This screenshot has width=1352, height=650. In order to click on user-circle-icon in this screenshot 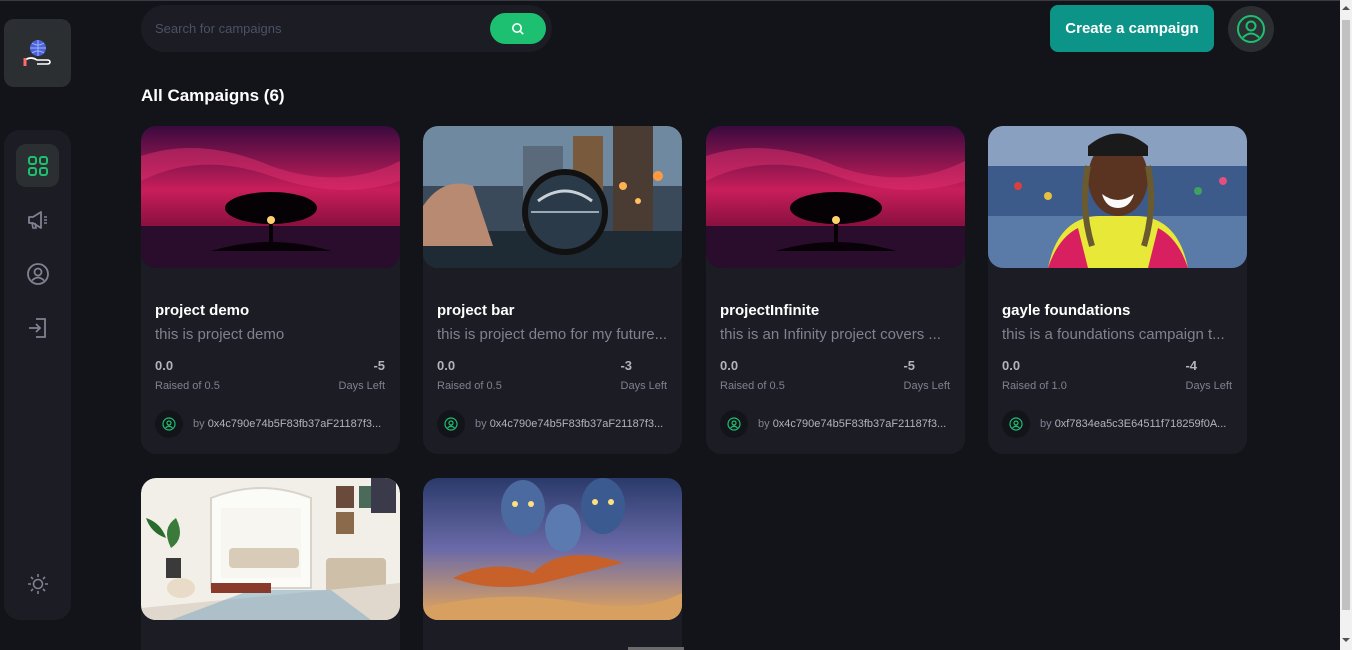, I will do `click(37, 273)`.